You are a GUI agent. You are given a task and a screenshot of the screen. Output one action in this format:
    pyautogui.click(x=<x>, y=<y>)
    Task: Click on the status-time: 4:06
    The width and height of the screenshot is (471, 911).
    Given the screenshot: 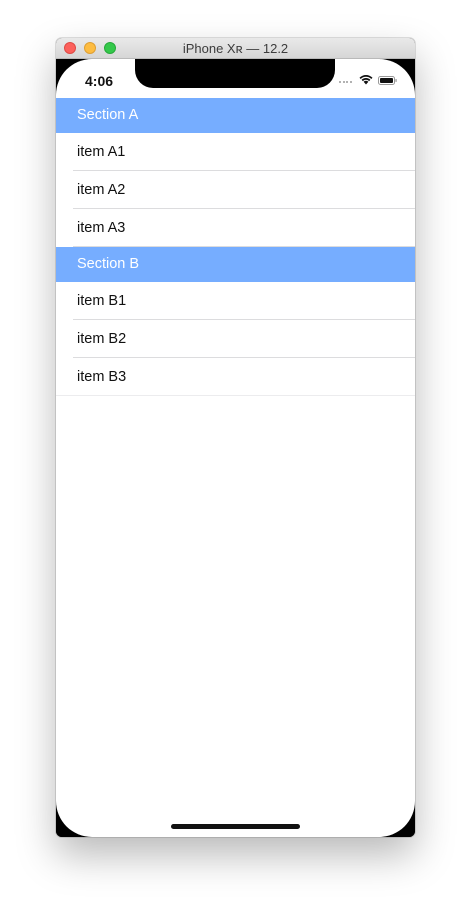 What is the action you would take?
    pyautogui.click(x=99, y=81)
    